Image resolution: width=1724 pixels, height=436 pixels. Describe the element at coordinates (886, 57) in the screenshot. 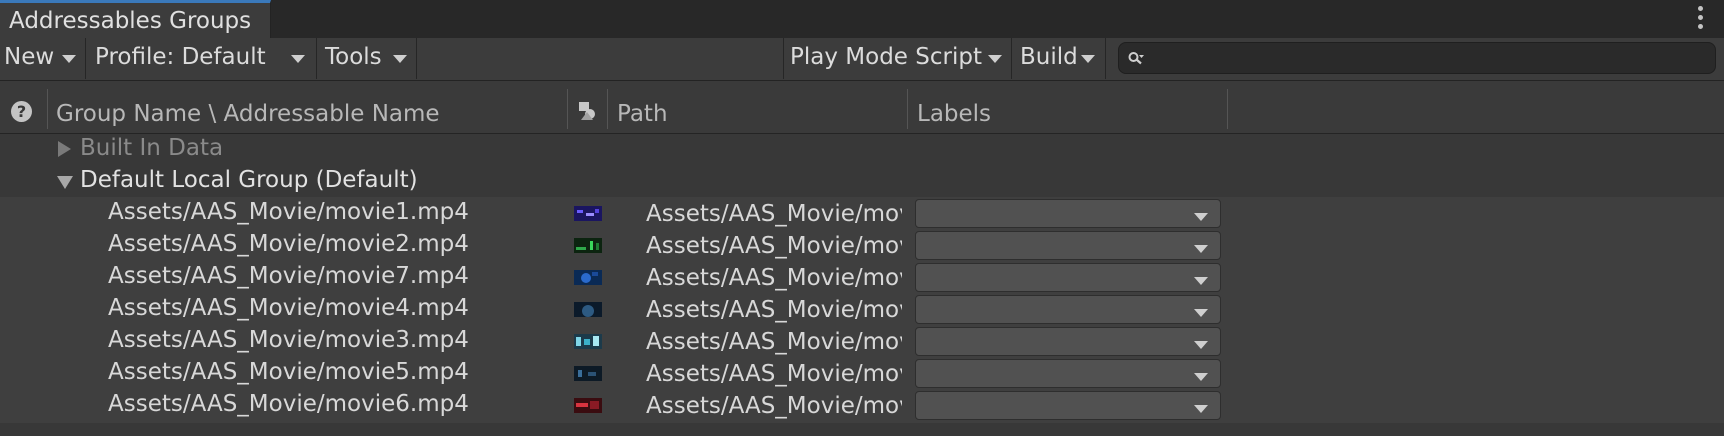

I see `play-mode-script-label: Play Mode Script` at that location.